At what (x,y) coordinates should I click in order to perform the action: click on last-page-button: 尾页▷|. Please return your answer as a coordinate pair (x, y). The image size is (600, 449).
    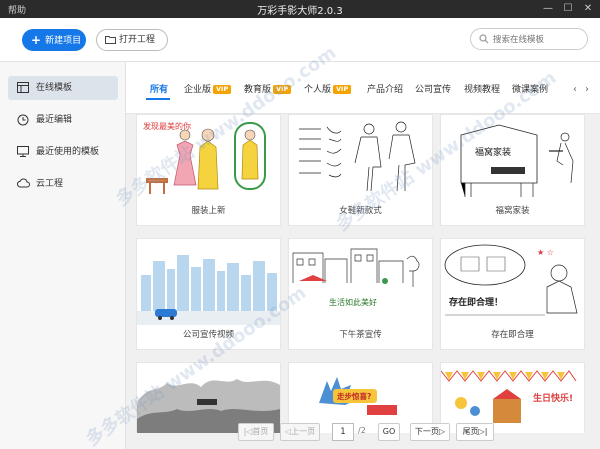
    Looking at the image, I should click on (475, 432).